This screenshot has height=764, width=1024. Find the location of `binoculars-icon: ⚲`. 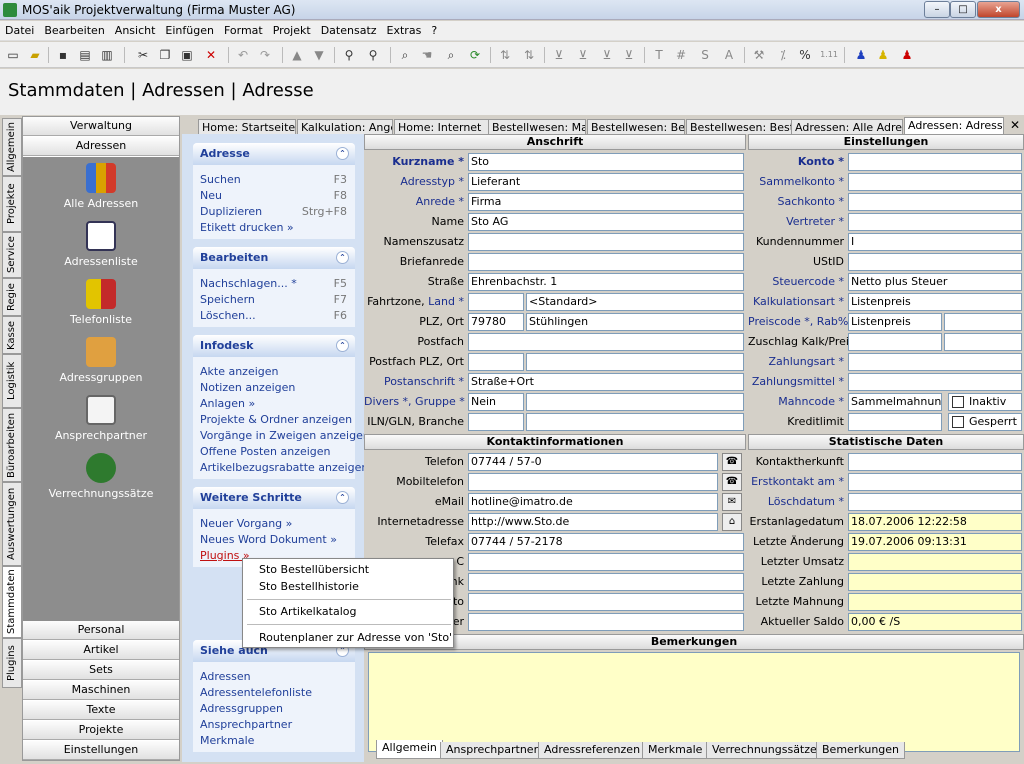

binoculars-icon: ⚲ is located at coordinates (349, 55).